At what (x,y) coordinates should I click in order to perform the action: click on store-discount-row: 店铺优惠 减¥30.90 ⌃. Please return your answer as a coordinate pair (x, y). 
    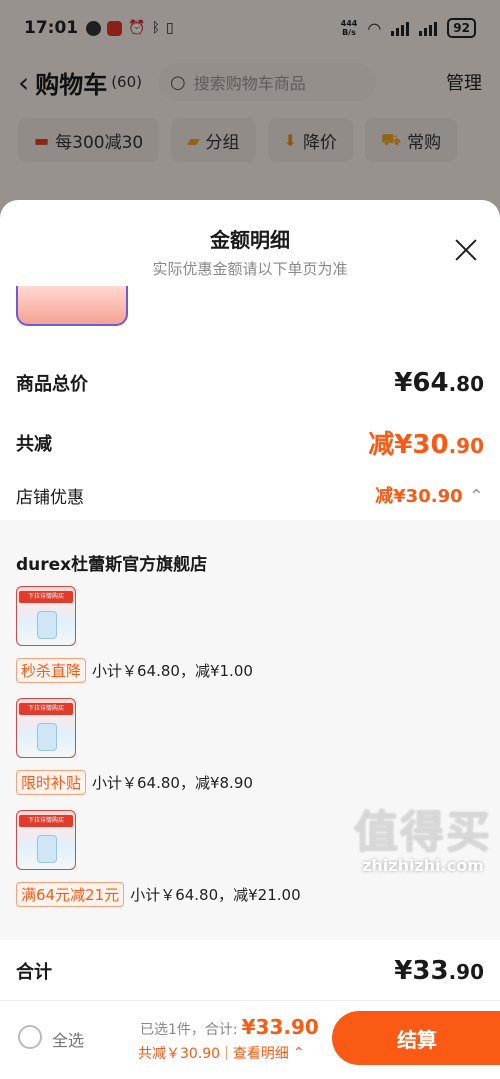
    Looking at the image, I should click on (250, 495).